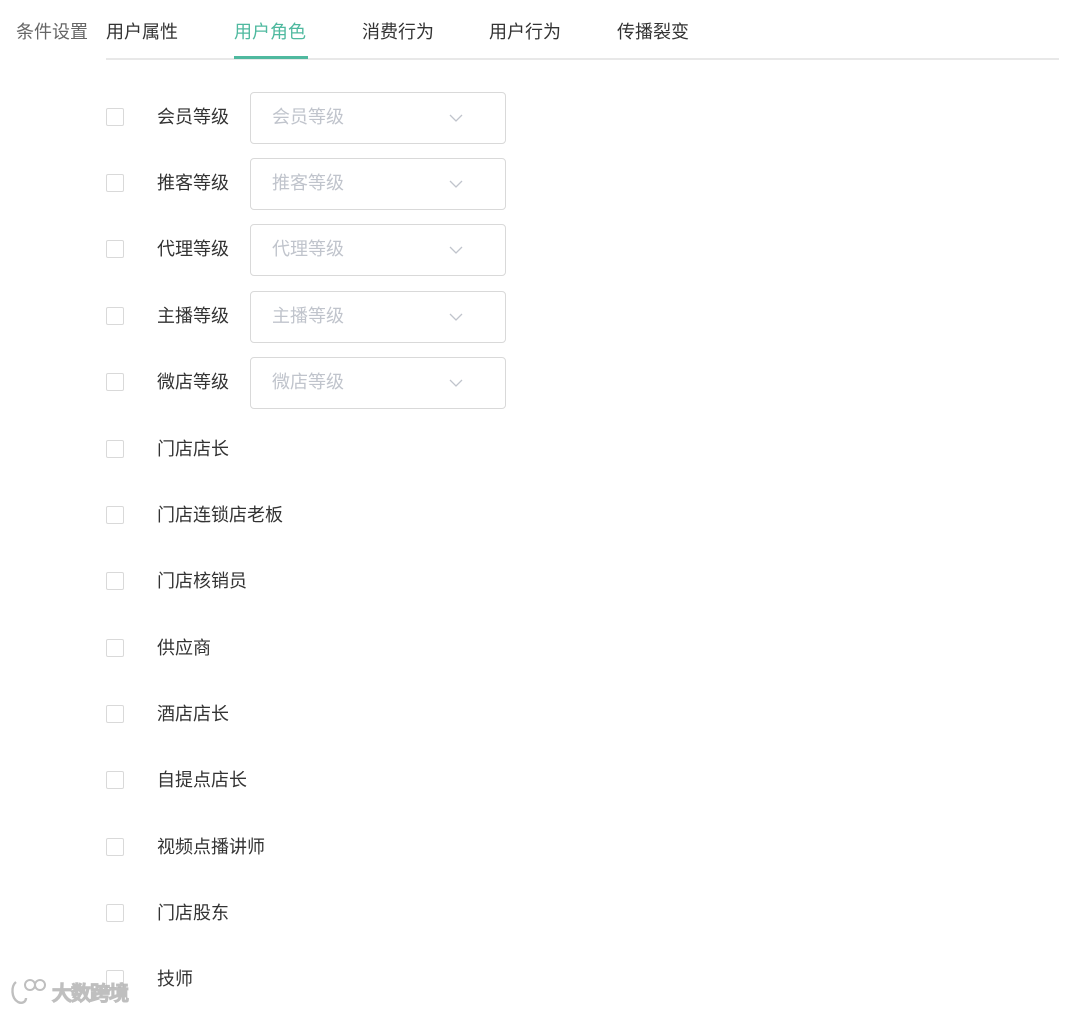 This screenshot has width=1080, height=1012. What do you see at coordinates (202, 581) in the screenshot?
I see `store-verifier-label: 门店核销员` at bounding box center [202, 581].